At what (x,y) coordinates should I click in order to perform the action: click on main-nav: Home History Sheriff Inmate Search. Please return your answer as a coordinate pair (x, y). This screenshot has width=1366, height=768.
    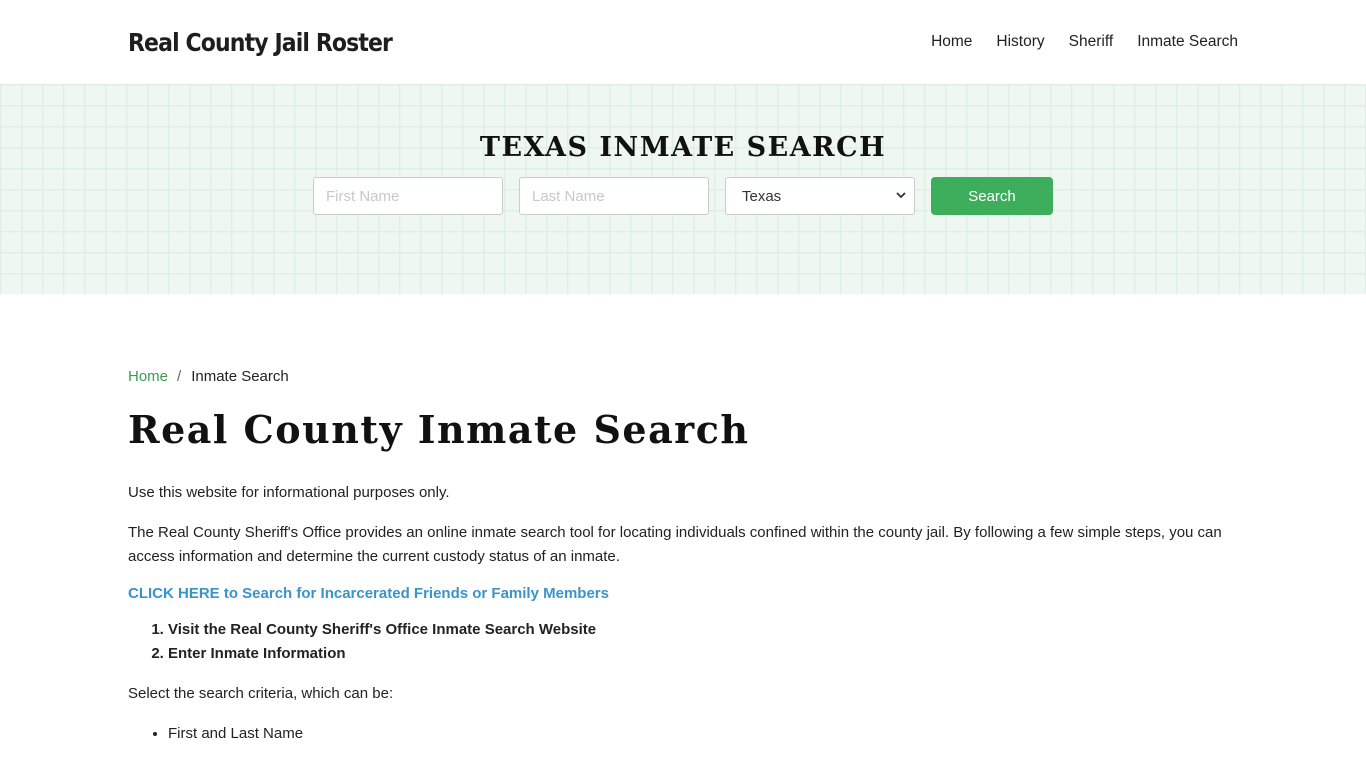
    Looking at the image, I should click on (1084, 42).